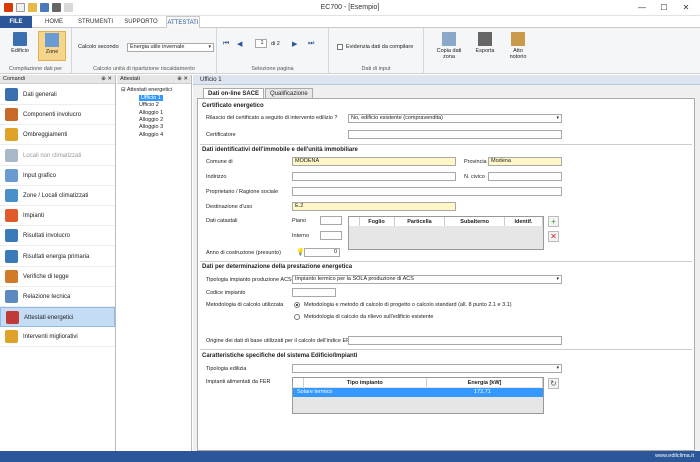 The width and height of the screenshot is (700, 462). What do you see at coordinates (57, 135) in the screenshot?
I see `comandi-item-ombreggiamenti: Ombreggiamenti` at bounding box center [57, 135].